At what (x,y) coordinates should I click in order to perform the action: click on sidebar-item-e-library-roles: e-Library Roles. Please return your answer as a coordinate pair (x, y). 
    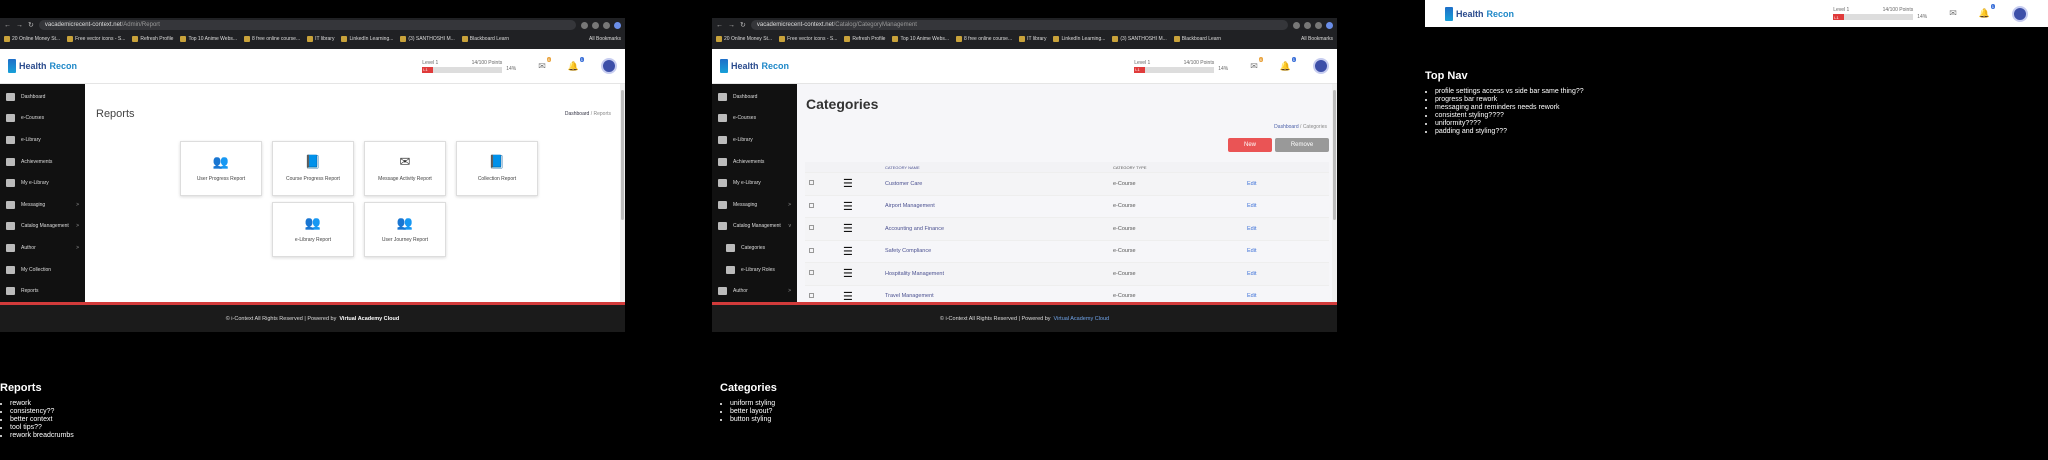
    Looking at the image, I should click on (754, 270).